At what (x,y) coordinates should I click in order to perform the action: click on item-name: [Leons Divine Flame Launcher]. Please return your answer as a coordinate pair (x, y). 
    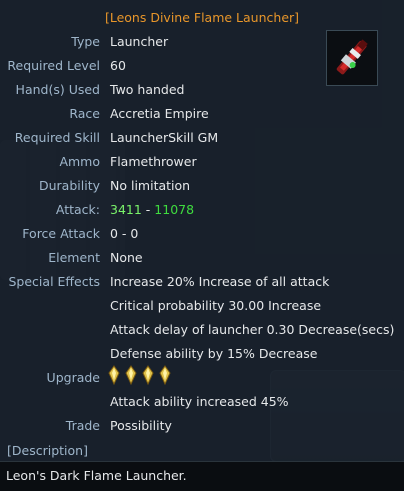
    Looking at the image, I should click on (202, 17).